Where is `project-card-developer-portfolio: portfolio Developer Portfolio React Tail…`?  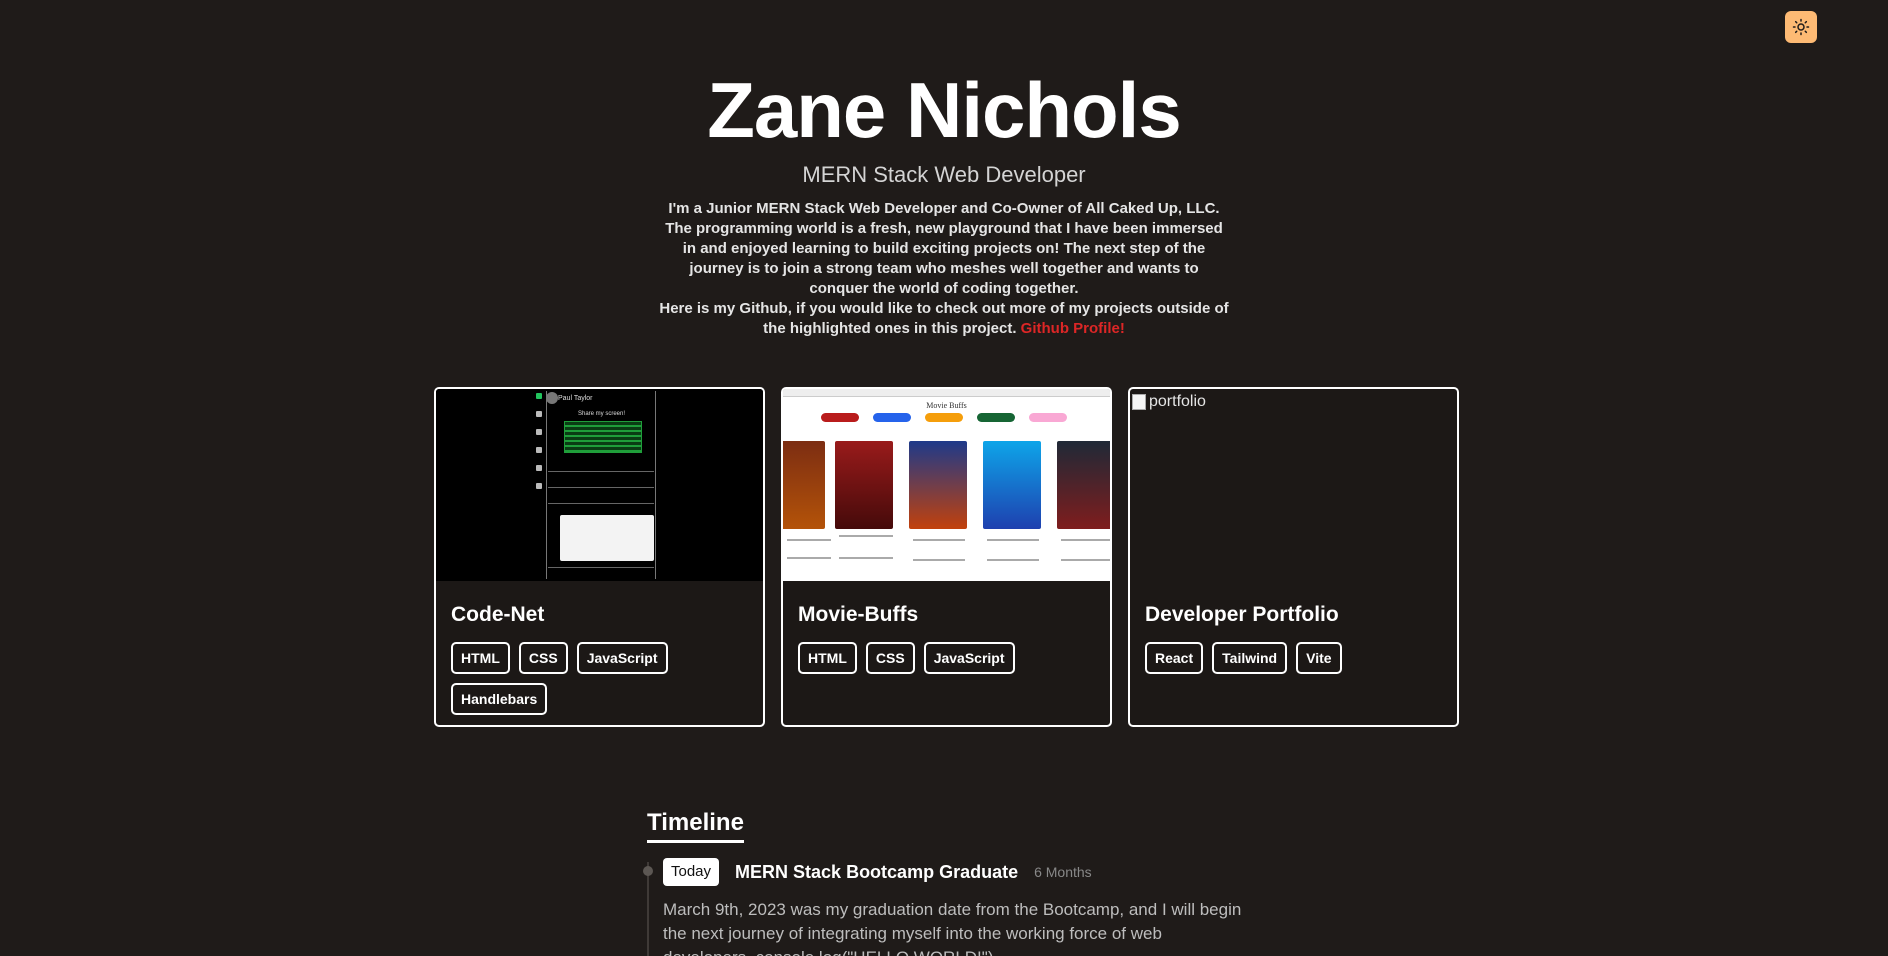
project-card-developer-portfolio: portfolio Developer Portfolio React Tail… is located at coordinates (1293, 557).